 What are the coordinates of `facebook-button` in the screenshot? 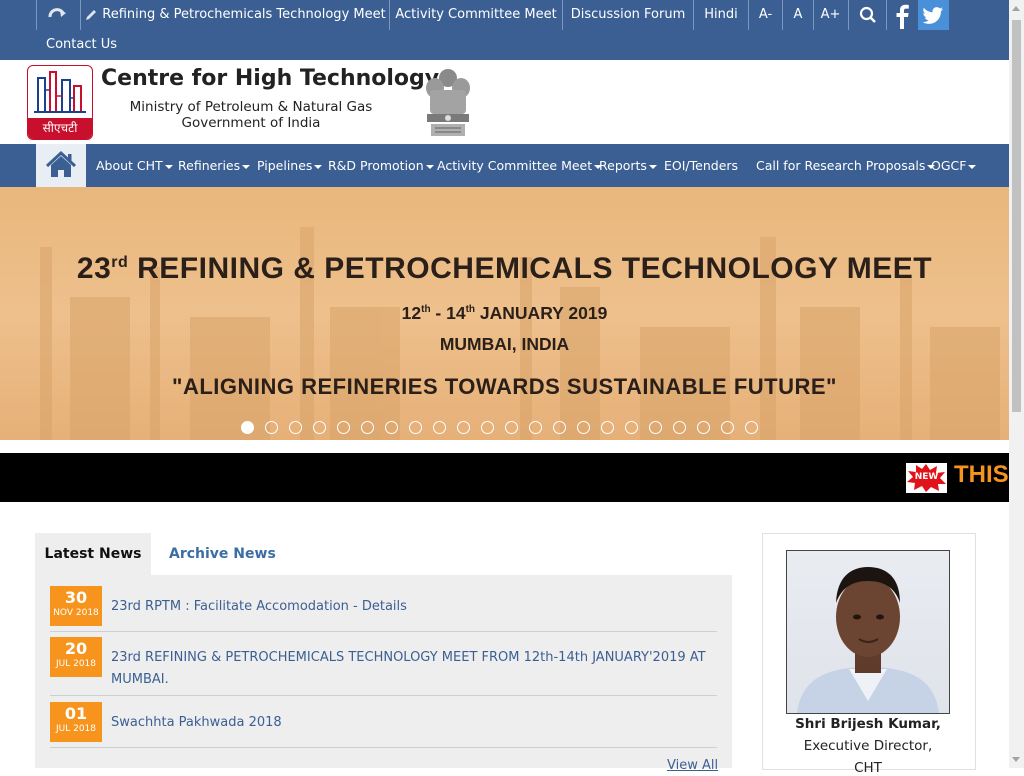 It's located at (901, 15).